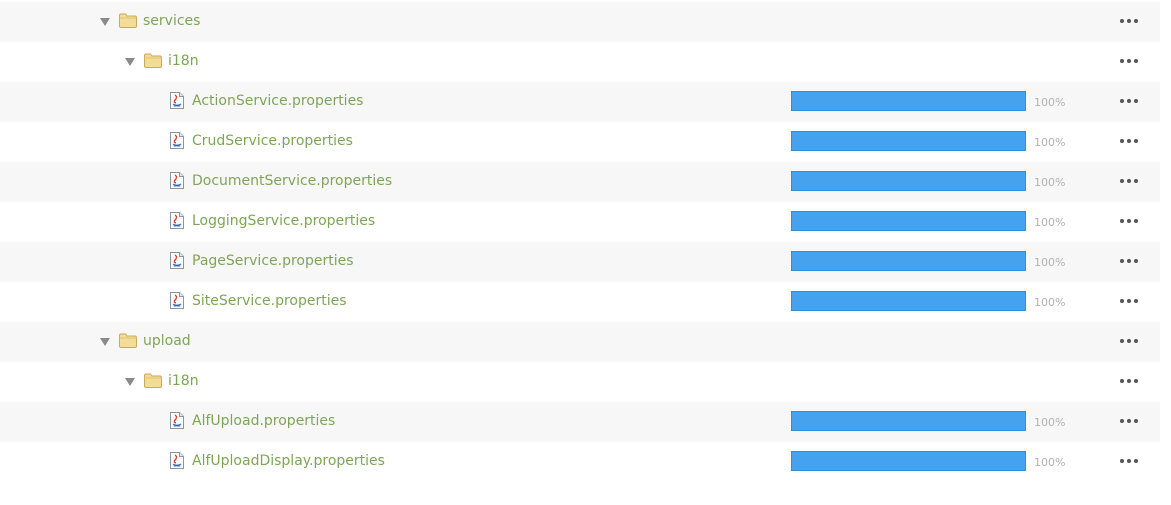 This screenshot has width=1171, height=505. I want to click on file-row: AlfUpload.properties 100%, so click(580, 422).